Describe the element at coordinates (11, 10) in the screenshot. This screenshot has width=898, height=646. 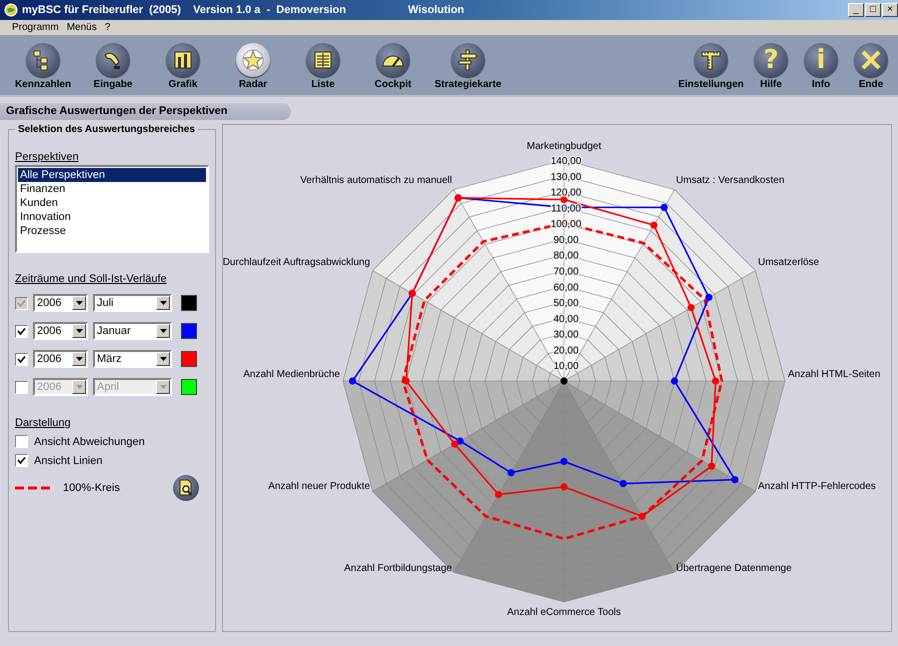
I see `globe-icon` at that location.